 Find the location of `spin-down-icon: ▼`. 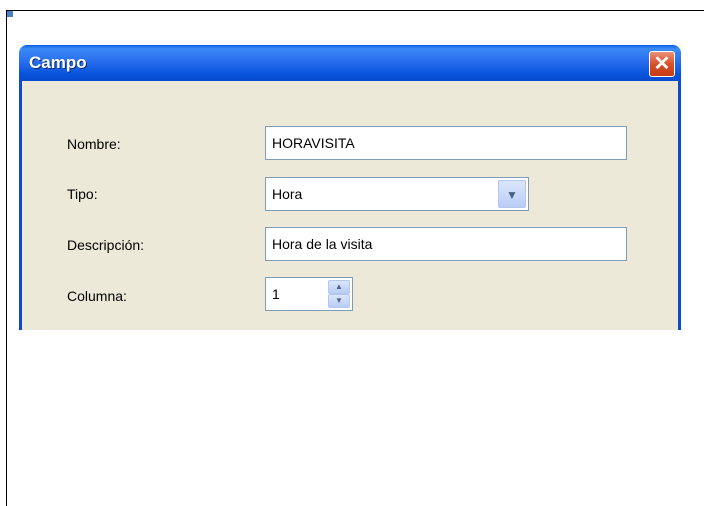

spin-down-icon: ▼ is located at coordinates (339, 301).